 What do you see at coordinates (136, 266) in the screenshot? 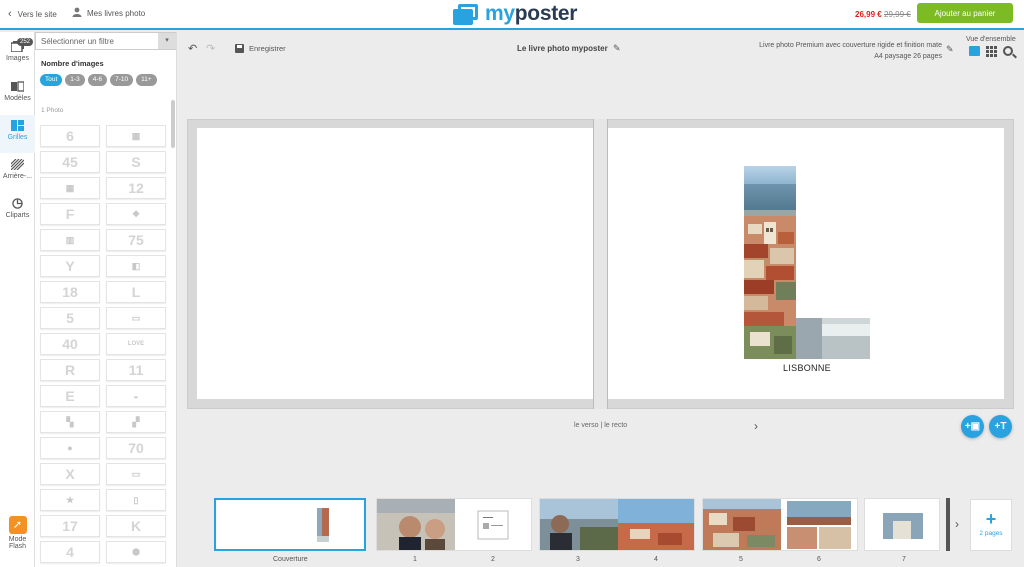
I see `grid-layout-tile: ◧` at bounding box center [136, 266].